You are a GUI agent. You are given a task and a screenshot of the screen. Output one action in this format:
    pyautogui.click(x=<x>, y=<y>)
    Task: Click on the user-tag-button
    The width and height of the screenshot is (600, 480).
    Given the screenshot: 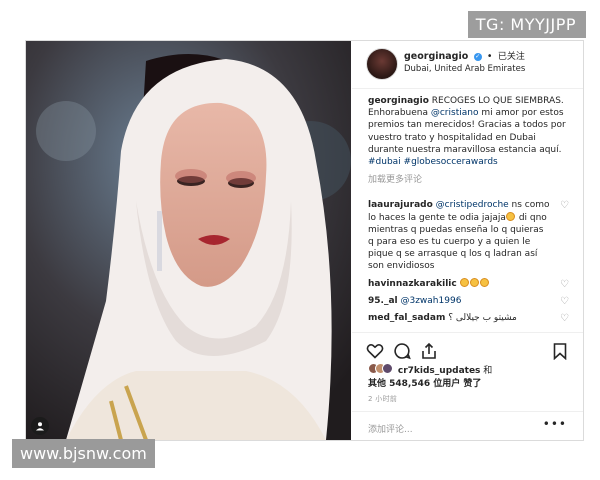 What is the action you would take?
    pyautogui.click(x=40, y=426)
    